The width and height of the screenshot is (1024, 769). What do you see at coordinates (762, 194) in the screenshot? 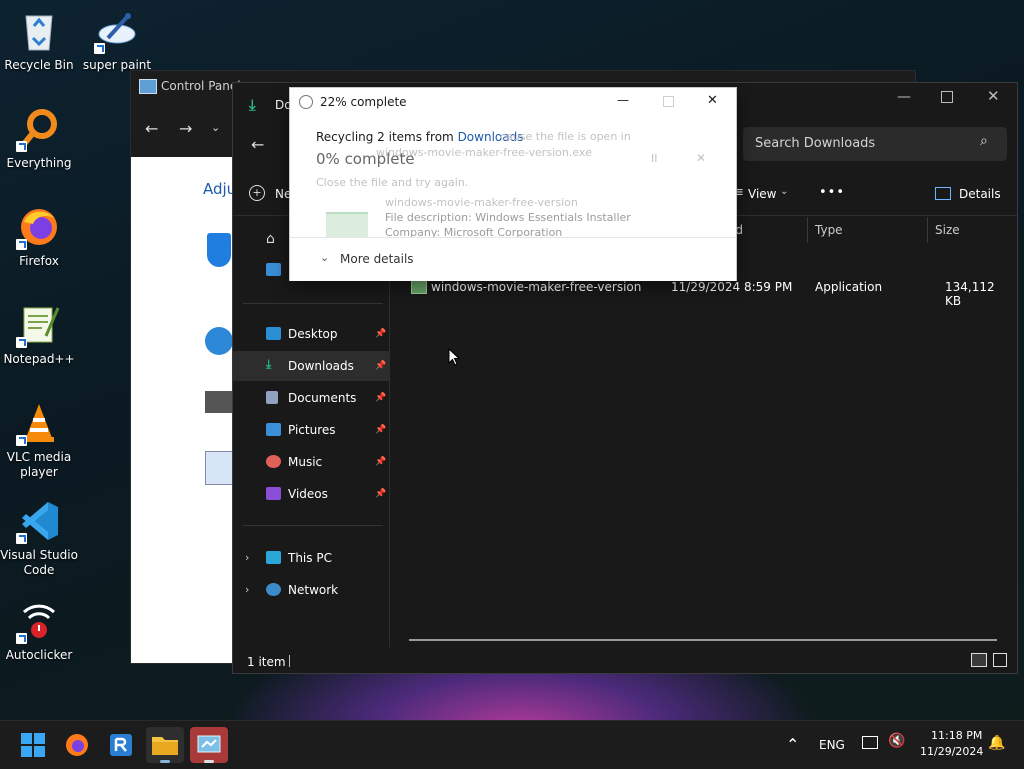
I see `view-button: View` at bounding box center [762, 194].